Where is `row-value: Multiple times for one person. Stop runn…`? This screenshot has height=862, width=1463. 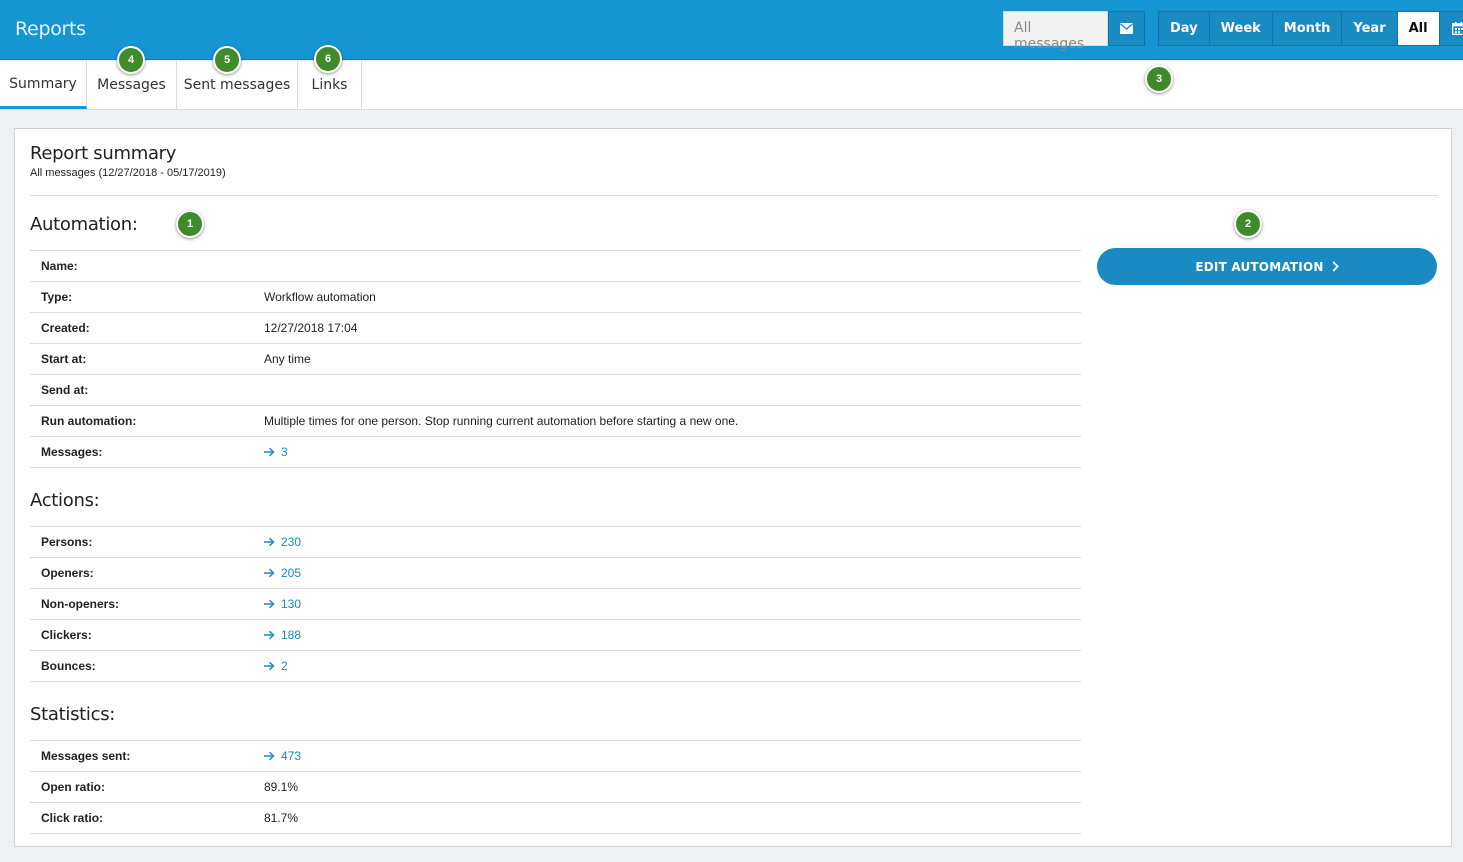
row-value: Multiple times for one person. Stop runn… is located at coordinates (501, 421).